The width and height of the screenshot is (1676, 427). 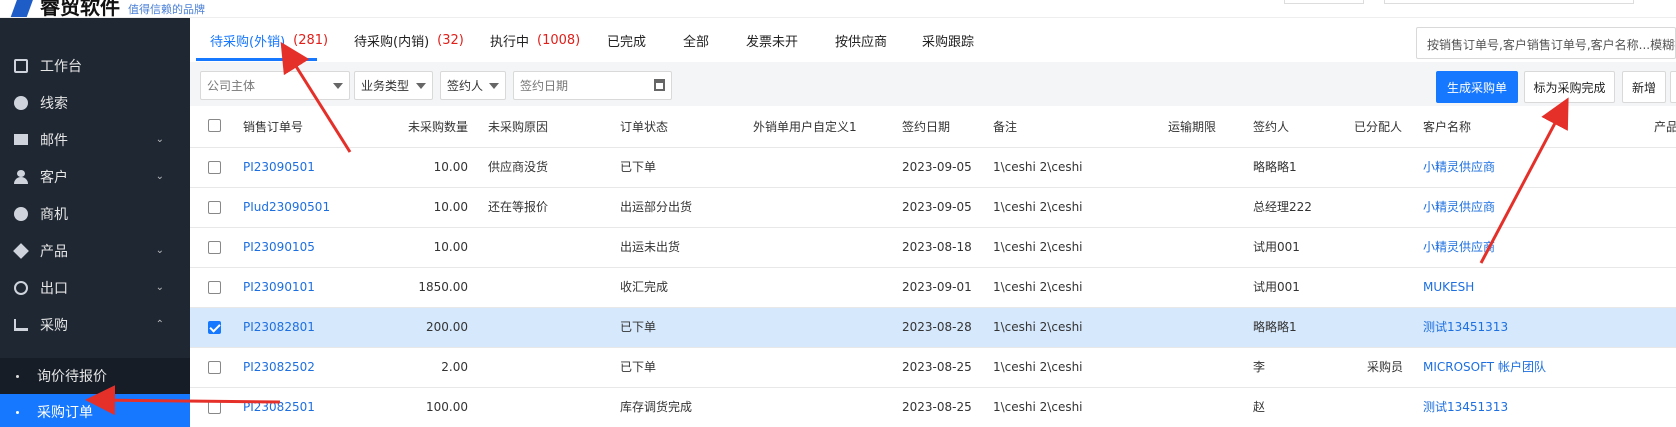 I want to click on cell-signer: 总经理222, so click(x=1282, y=207).